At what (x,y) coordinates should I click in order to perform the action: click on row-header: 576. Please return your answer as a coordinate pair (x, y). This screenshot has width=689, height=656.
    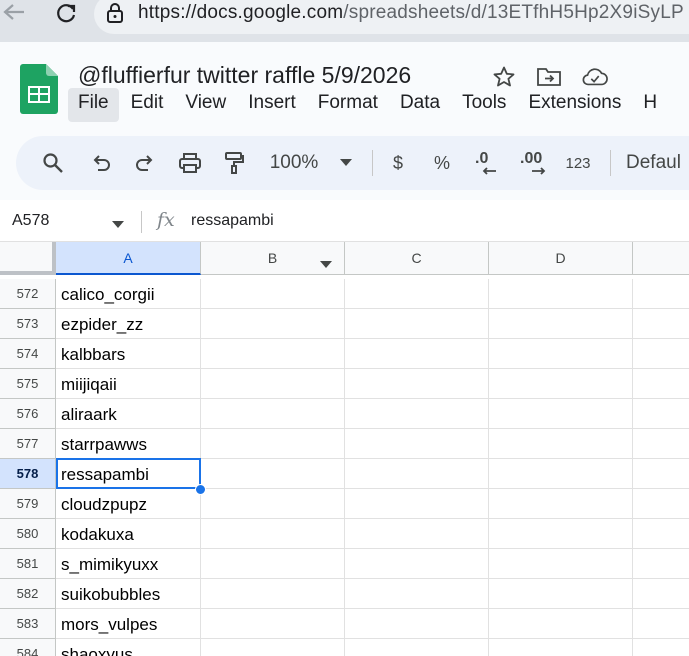
    Looking at the image, I should click on (28, 414).